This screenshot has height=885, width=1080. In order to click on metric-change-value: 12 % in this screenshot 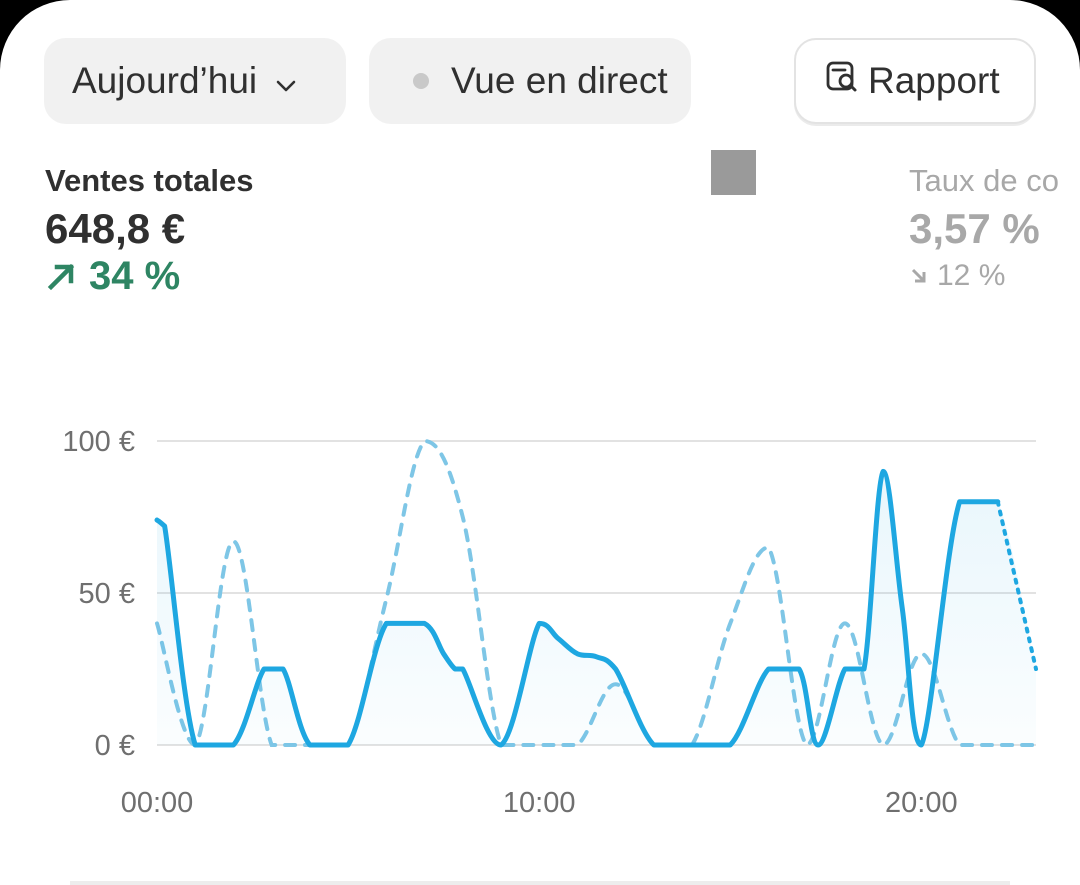, I will do `click(971, 275)`.